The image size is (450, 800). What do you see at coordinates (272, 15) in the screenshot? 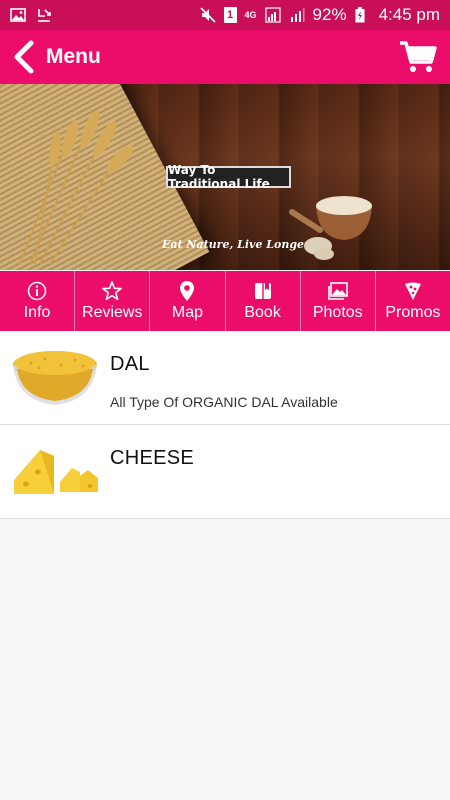
I see `signal-icon` at bounding box center [272, 15].